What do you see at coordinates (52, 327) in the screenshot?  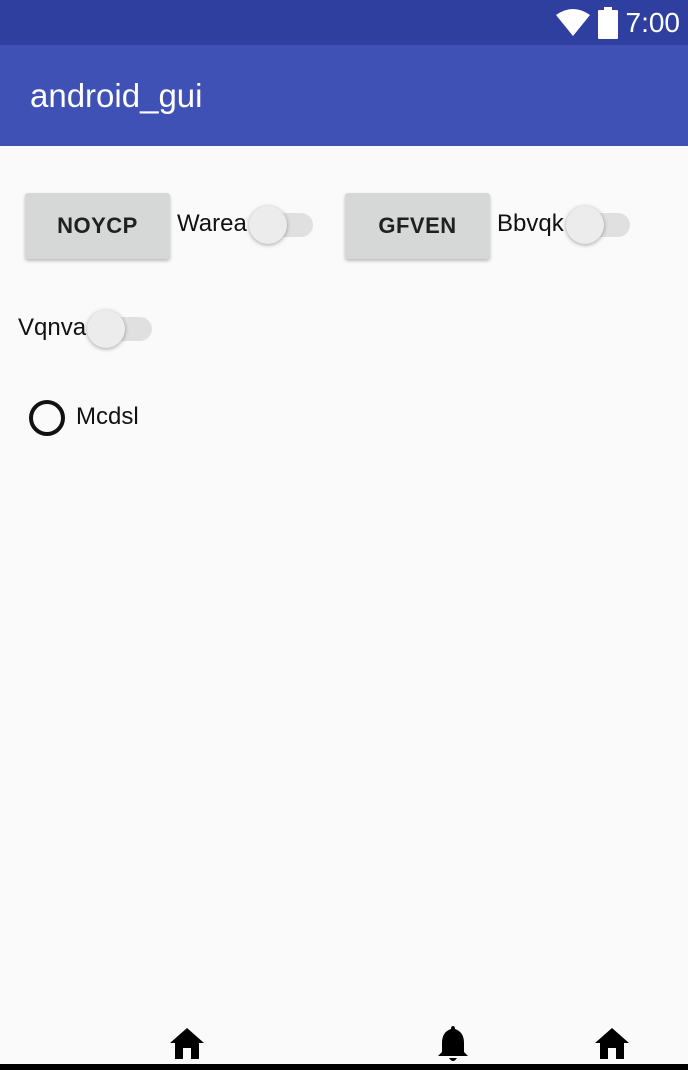 I see `switch-vqnva-label: Vqnva` at bounding box center [52, 327].